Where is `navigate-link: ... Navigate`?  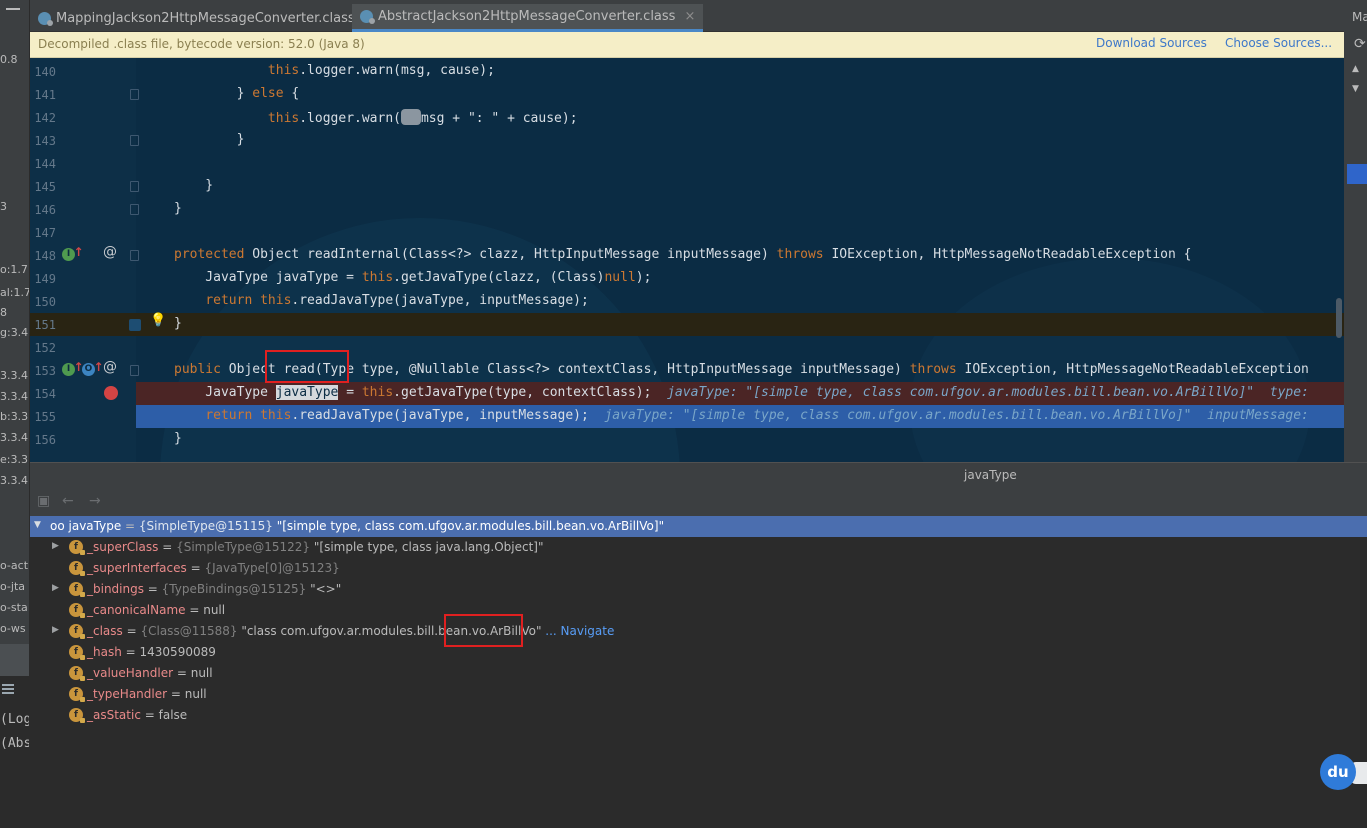
navigate-link: ... Navigate is located at coordinates (577, 631).